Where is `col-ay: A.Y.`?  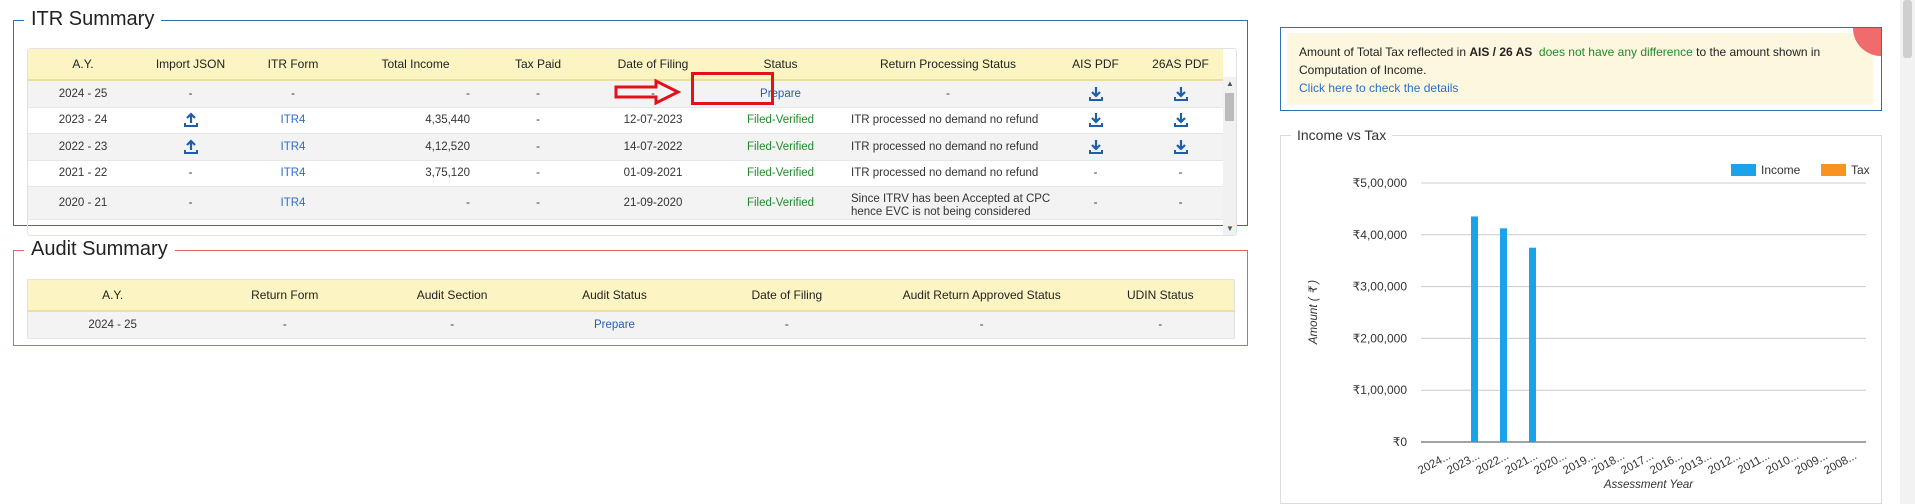
col-ay: A.Y. is located at coordinates (83, 65).